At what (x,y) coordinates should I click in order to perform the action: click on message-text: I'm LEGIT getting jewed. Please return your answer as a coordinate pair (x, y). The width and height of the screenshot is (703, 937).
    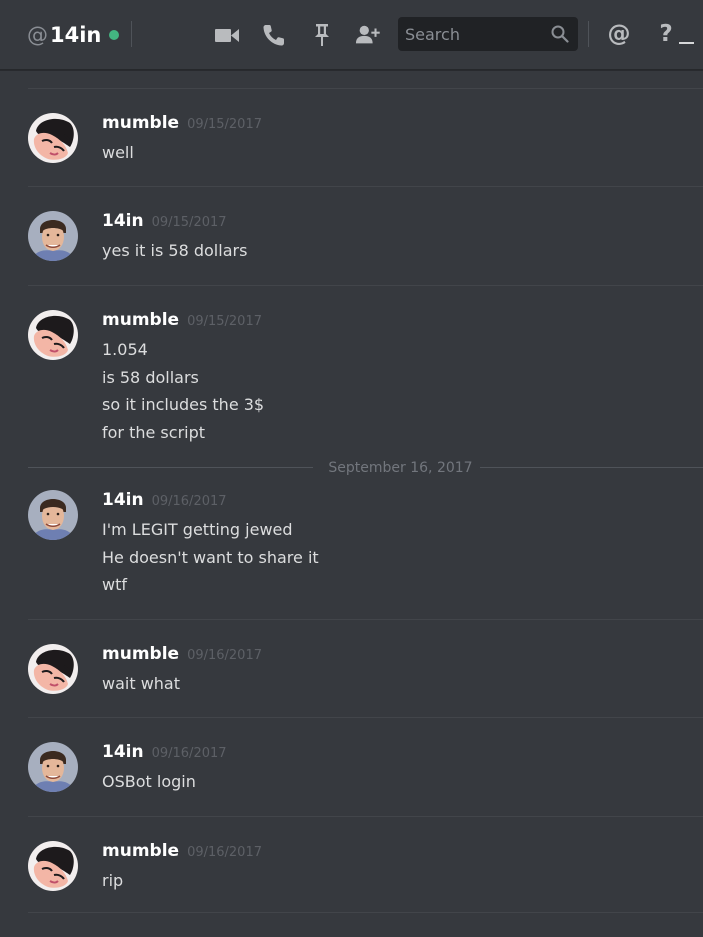
    Looking at the image, I should click on (197, 529).